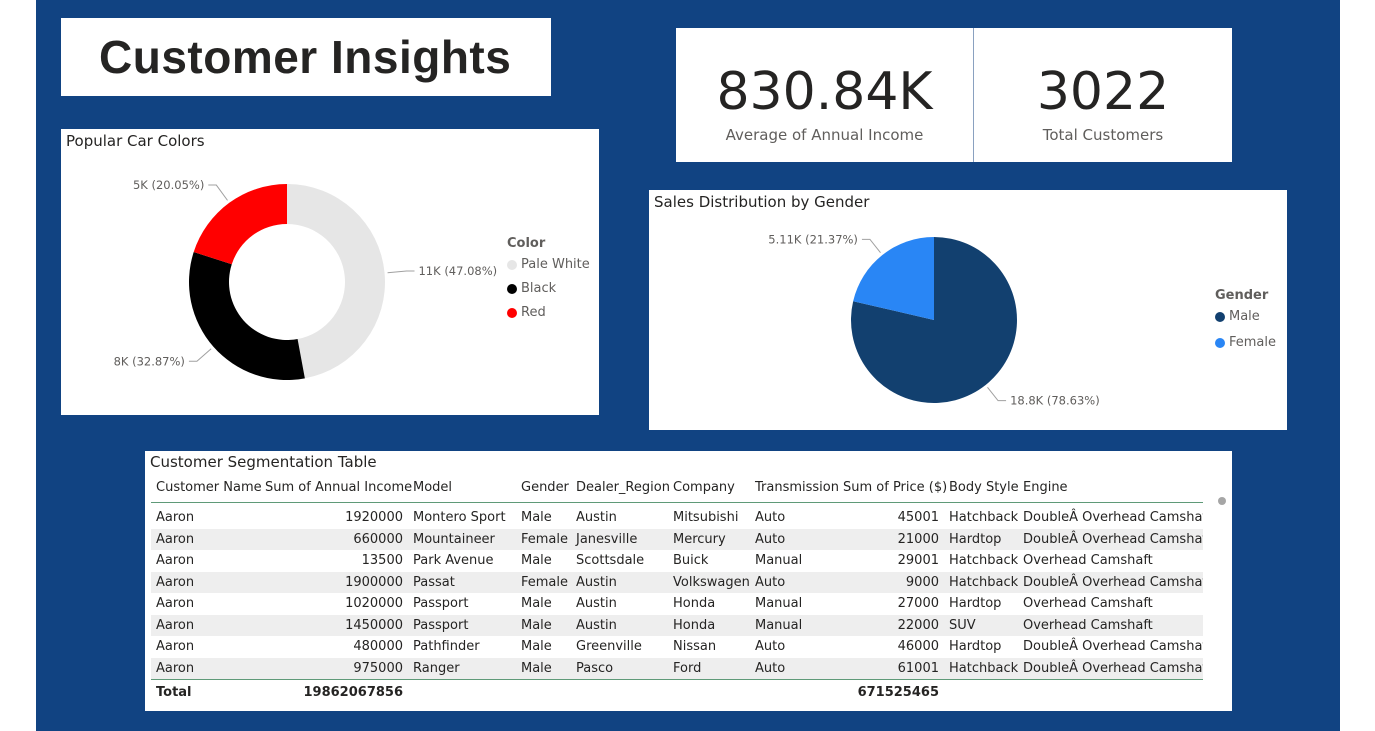  What do you see at coordinates (548, 288) in the screenshot?
I see `legend-item-black: Black` at bounding box center [548, 288].